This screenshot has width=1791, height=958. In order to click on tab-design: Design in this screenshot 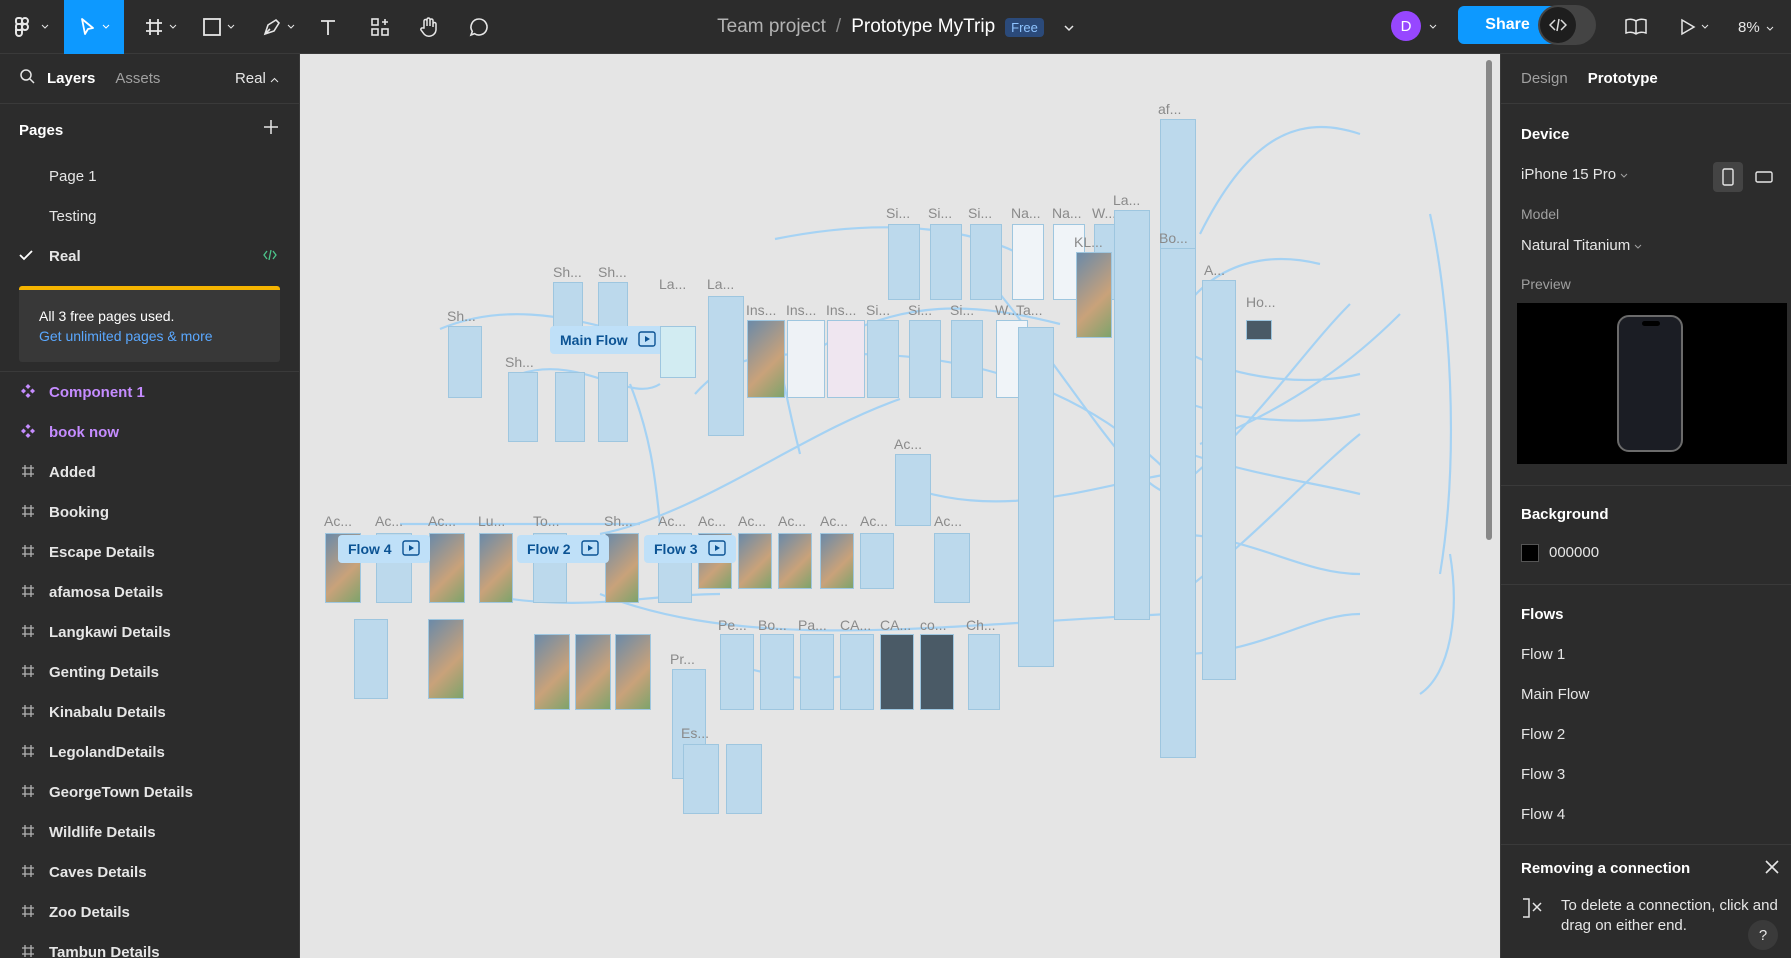, I will do `click(1544, 78)`.